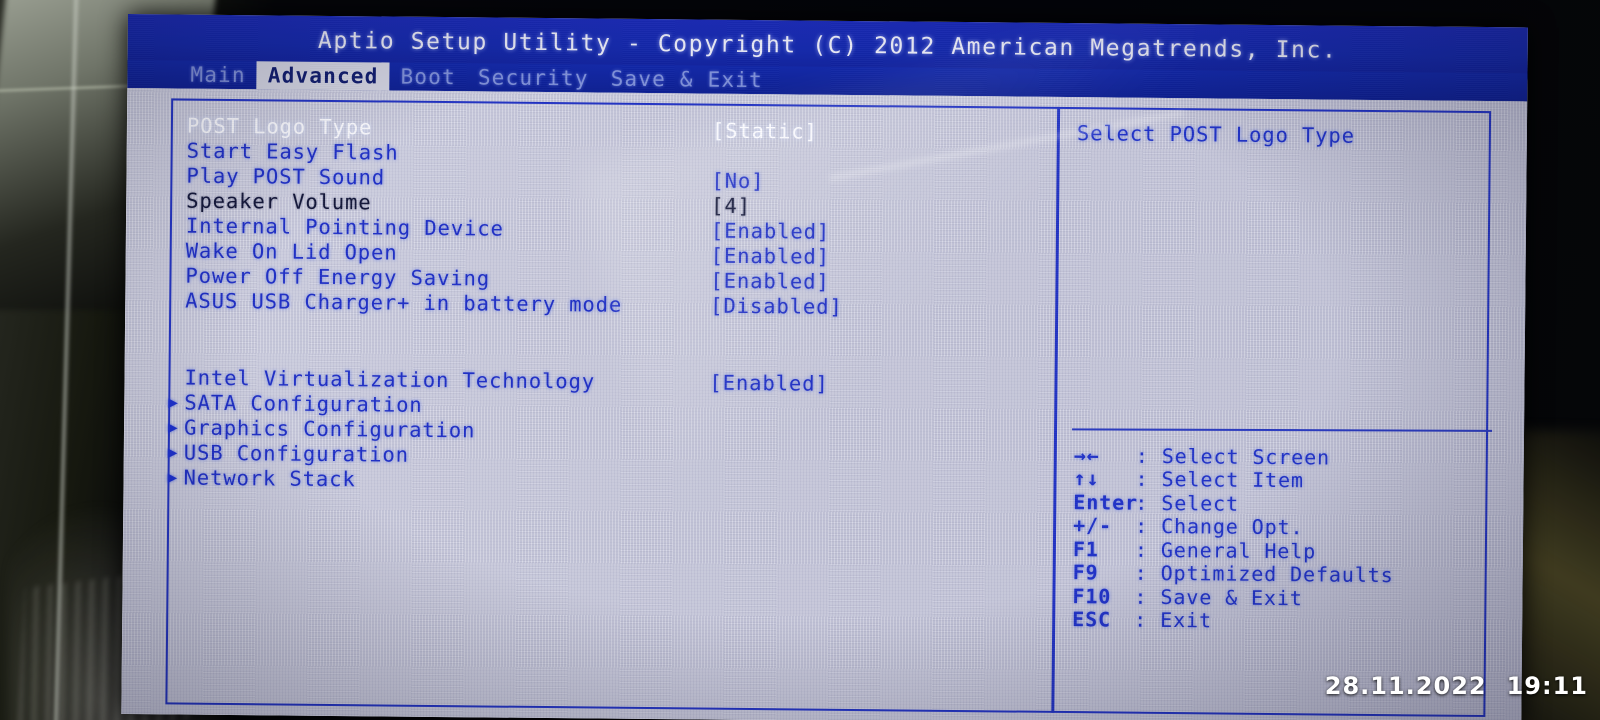 The height and width of the screenshot is (720, 1600). What do you see at coordinates (1093, 525) in the screenshot?
I see `legend-key: +/-` at bounding box center [1093, 525].